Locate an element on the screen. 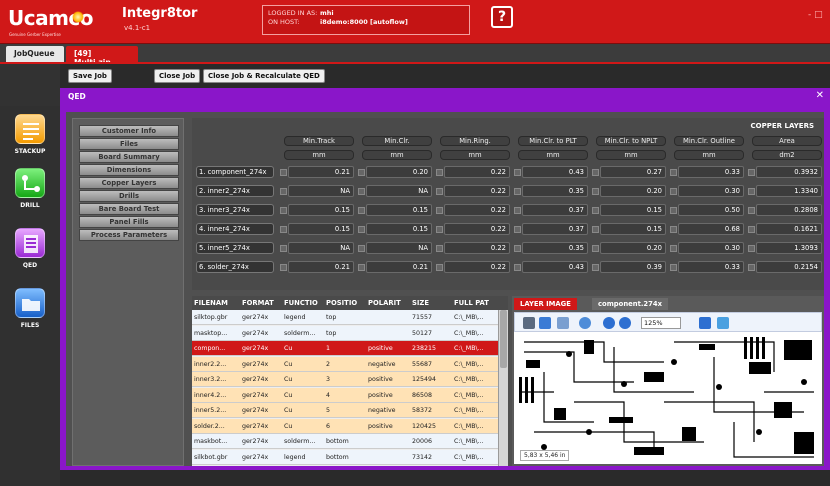  window-controls: - □ is located at coordinates (815, 15).